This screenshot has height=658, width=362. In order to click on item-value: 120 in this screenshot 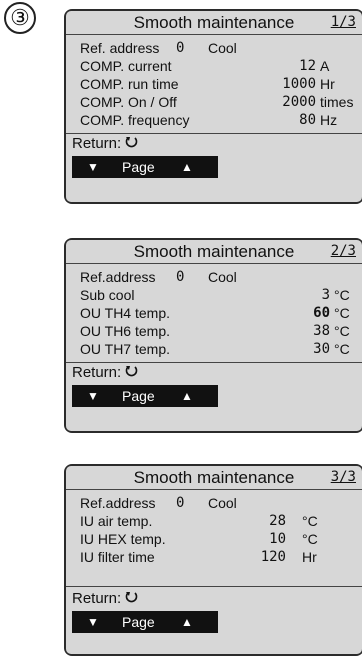, I will do `click(273, 557)`.